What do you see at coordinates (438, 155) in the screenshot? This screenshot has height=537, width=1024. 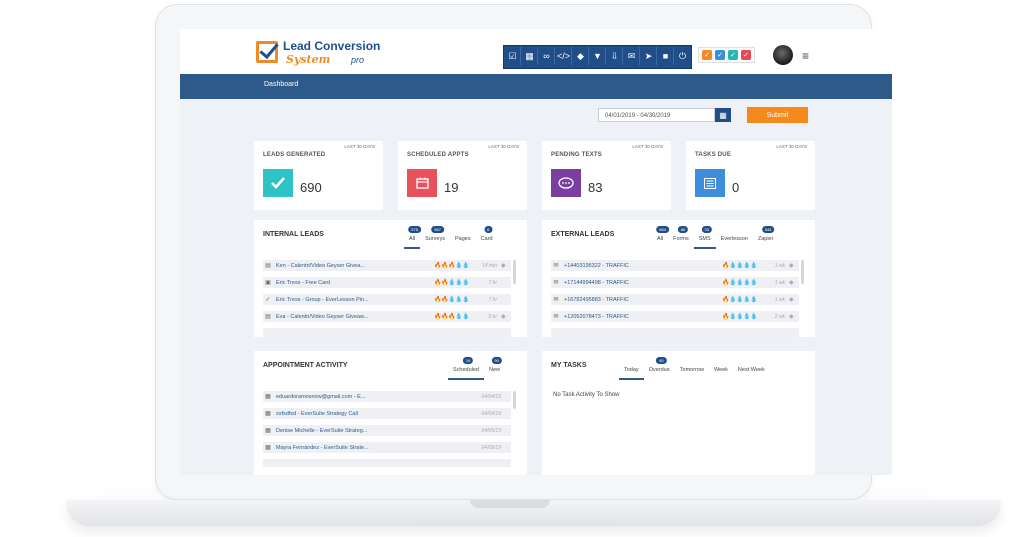 I see `stat-label: SCHEDULED APPTS` at bounding box center [438, 155].